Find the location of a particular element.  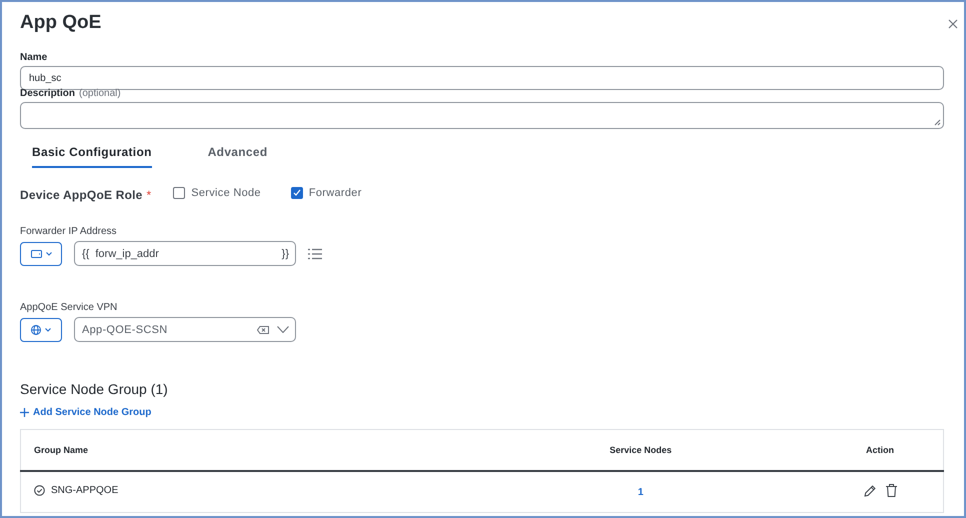

brace-mark: {{ is located at coordinates (86, 254).